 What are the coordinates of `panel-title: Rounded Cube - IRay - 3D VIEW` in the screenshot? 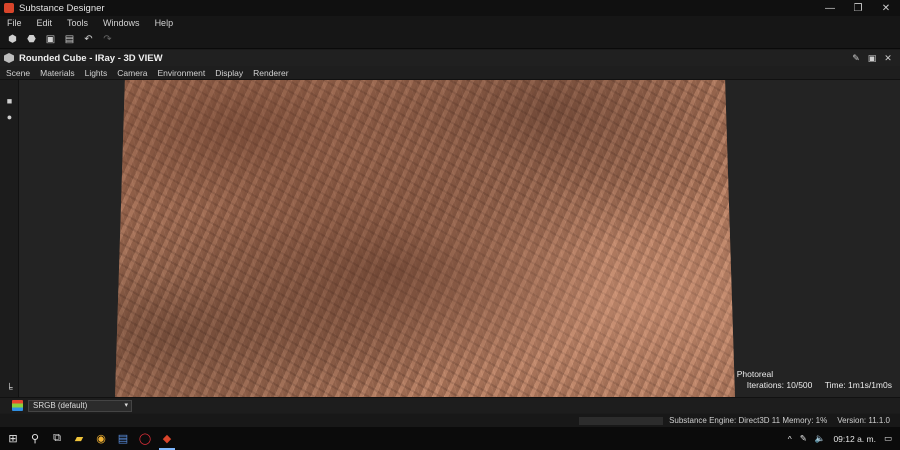 It's located at (91, 58).